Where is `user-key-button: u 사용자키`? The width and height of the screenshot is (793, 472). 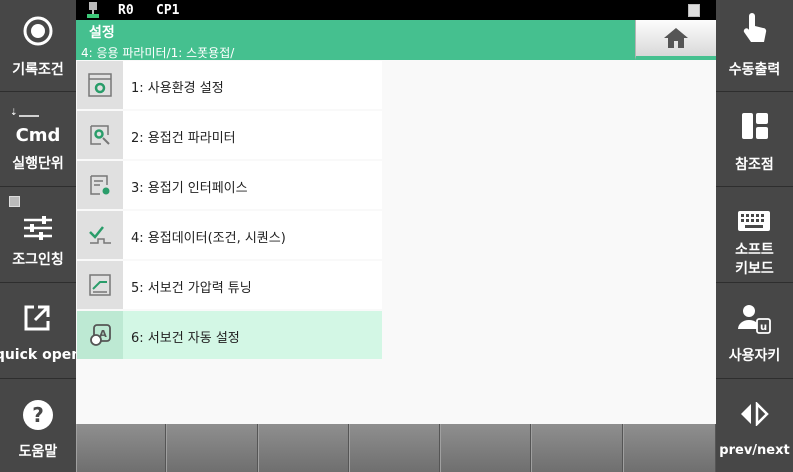 user-key-button: u 사용자키 is located at coordinates (754, 331).